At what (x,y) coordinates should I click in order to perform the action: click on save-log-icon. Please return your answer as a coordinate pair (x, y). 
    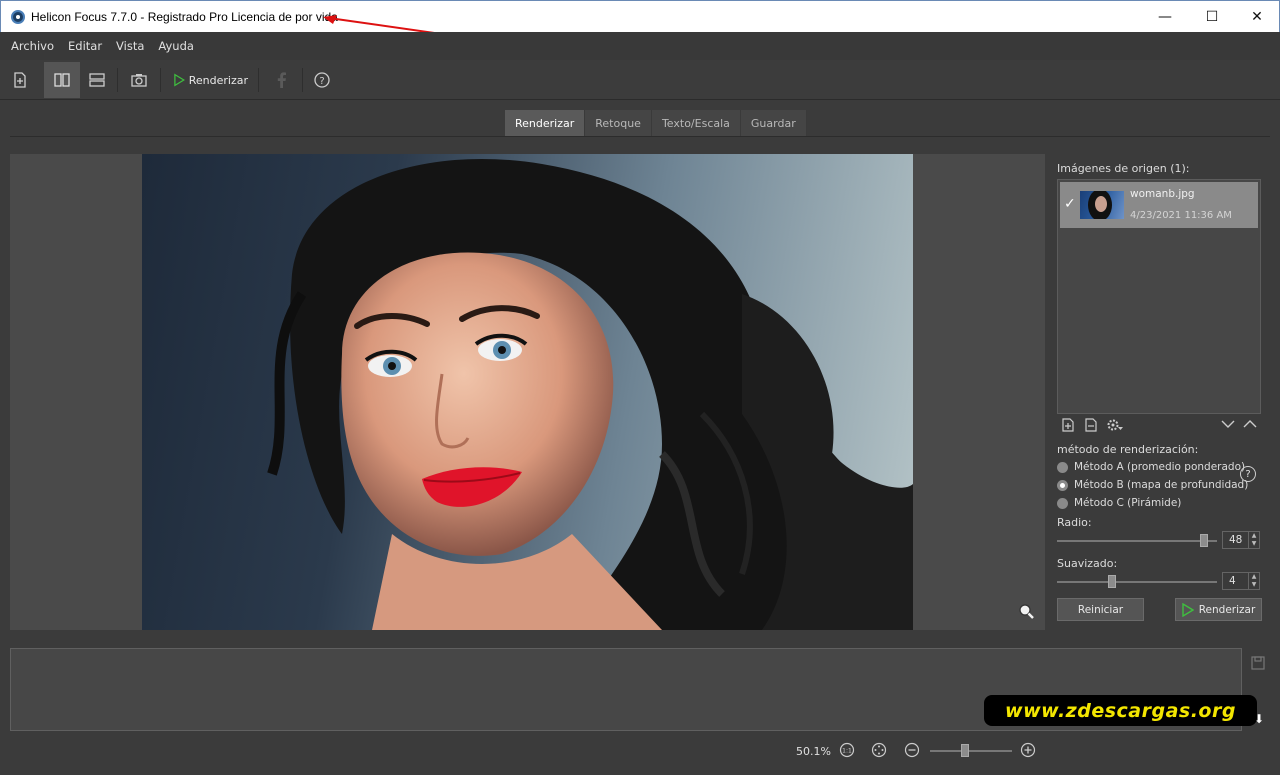
    Looking at the image, I should click on (1258, 663).